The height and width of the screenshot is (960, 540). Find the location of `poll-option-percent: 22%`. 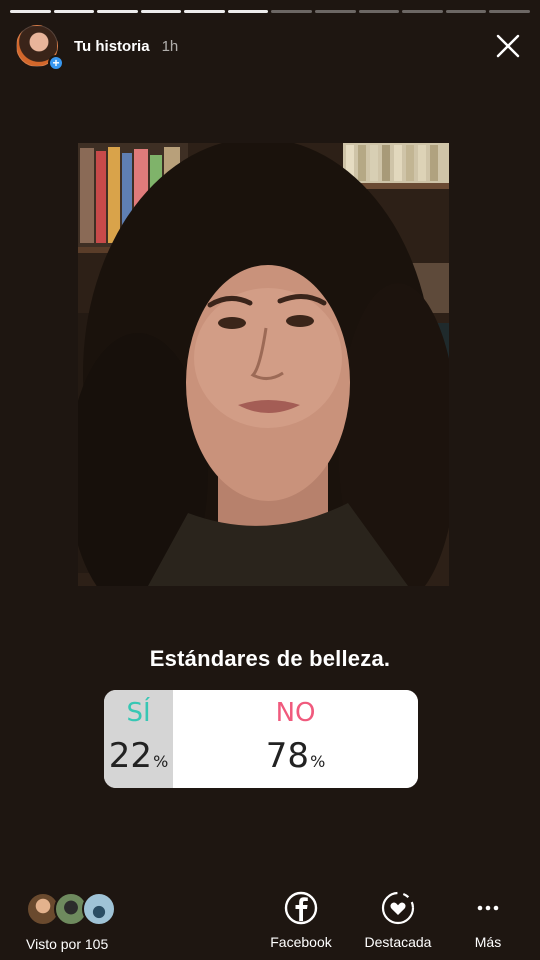

poll-option-percent: 22% is located at coordinates (138, 756).